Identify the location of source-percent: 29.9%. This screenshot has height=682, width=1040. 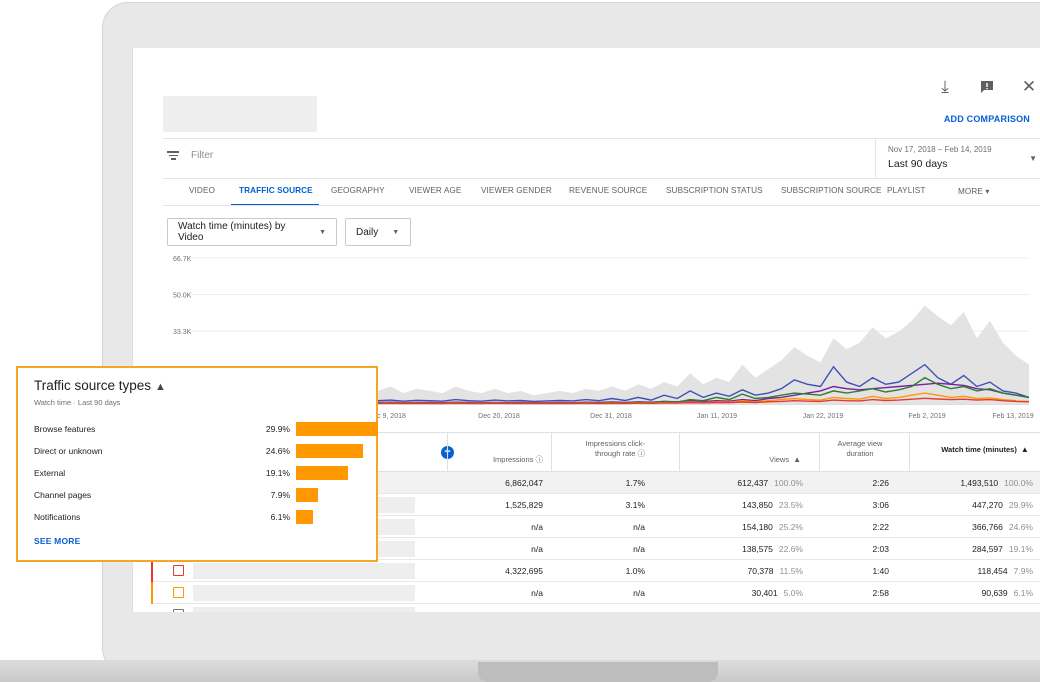
(277, 429).